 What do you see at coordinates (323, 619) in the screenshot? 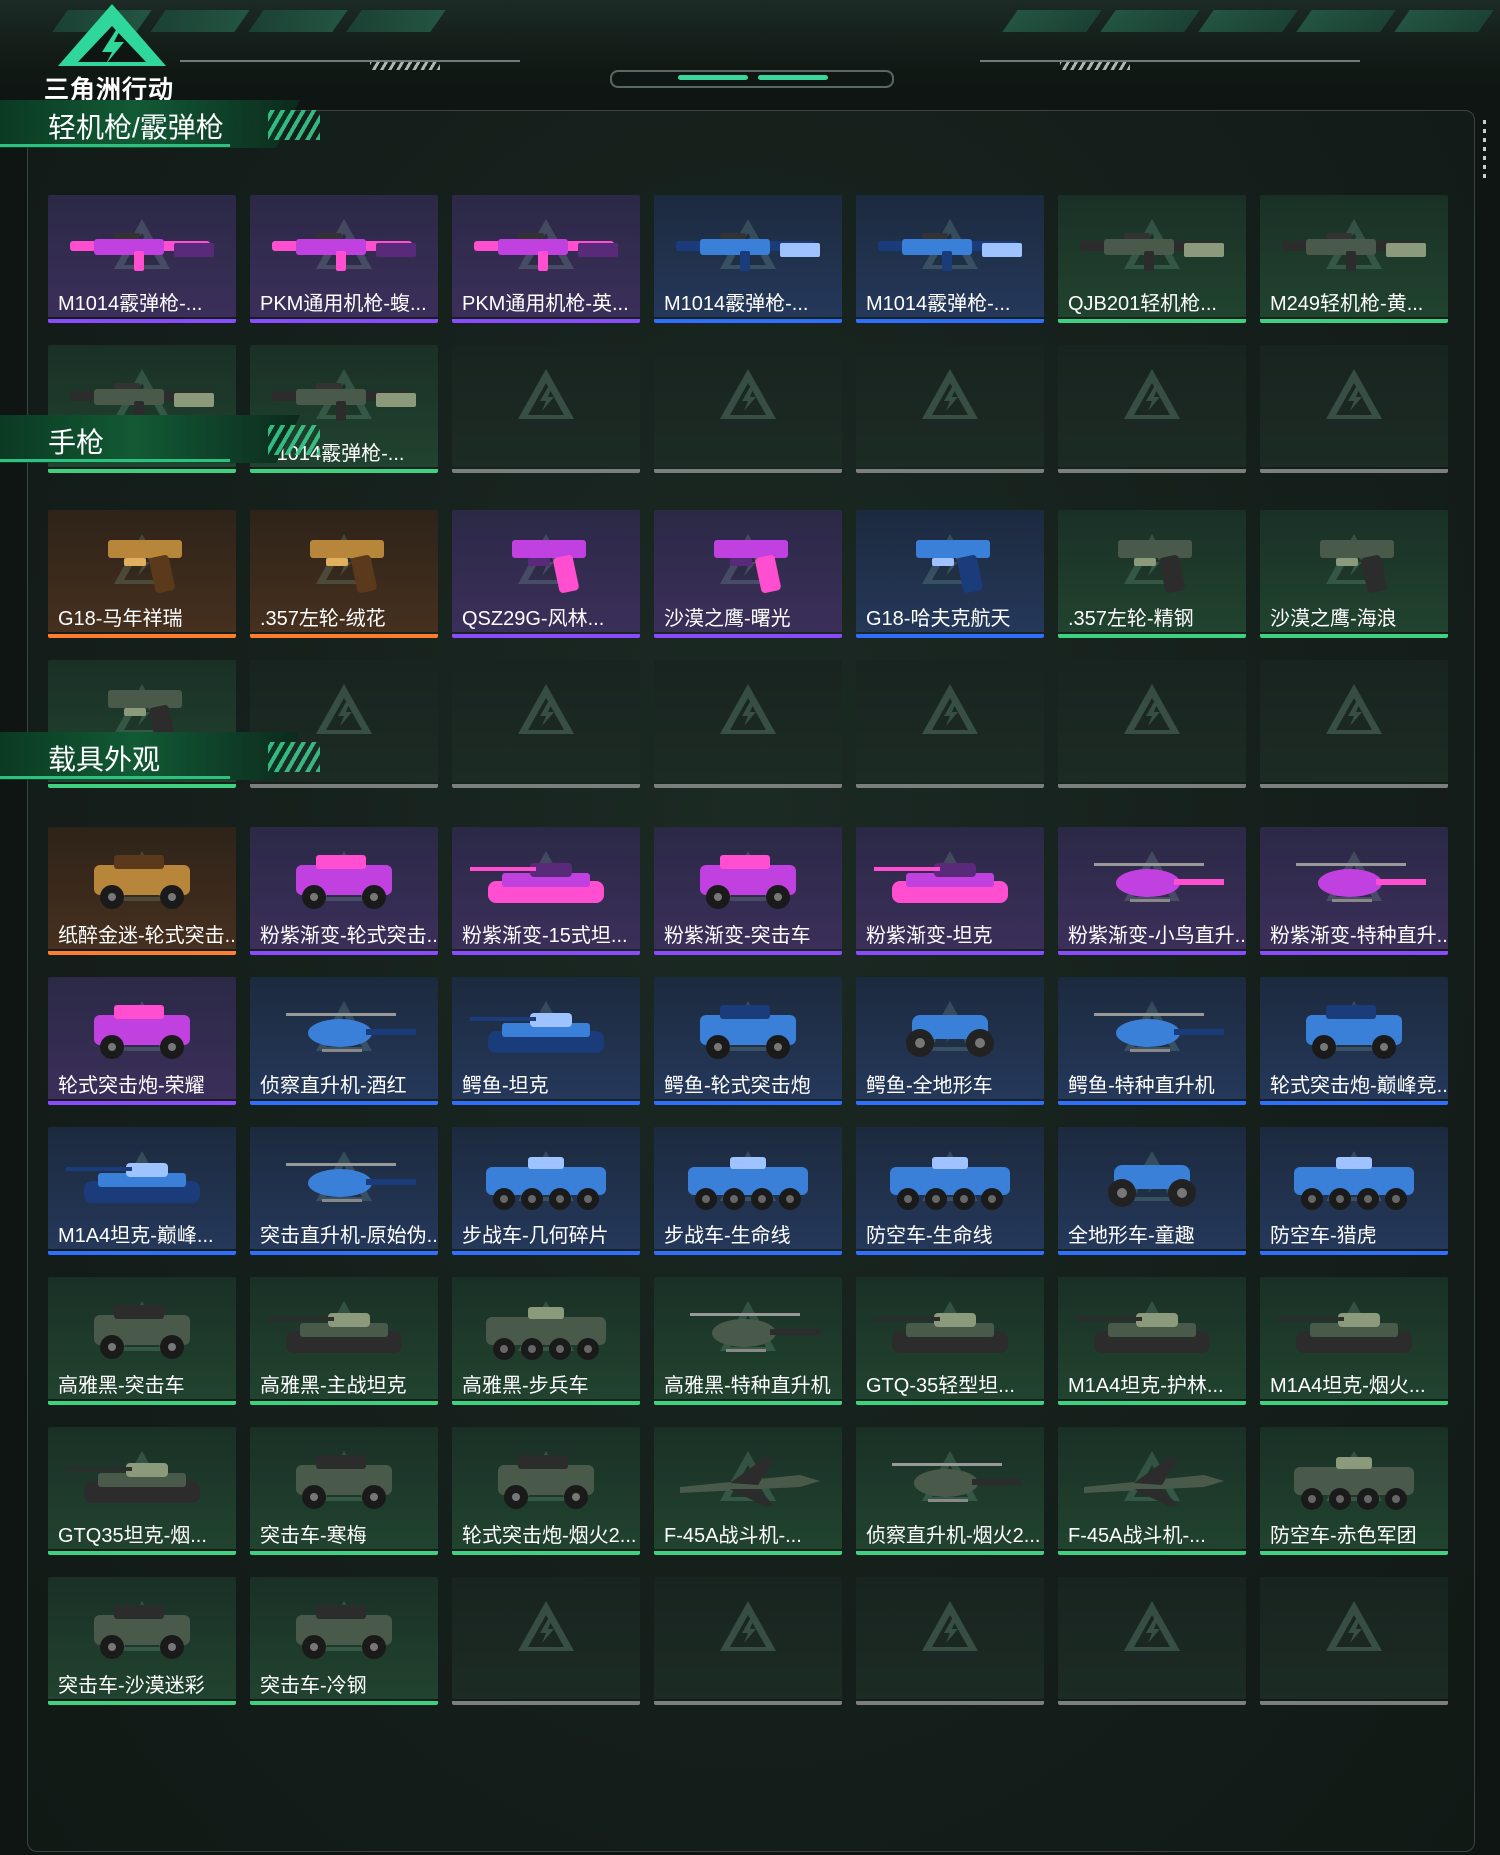
I see `item-name: .357左轮-绒花` at bounding box center [323, 619].